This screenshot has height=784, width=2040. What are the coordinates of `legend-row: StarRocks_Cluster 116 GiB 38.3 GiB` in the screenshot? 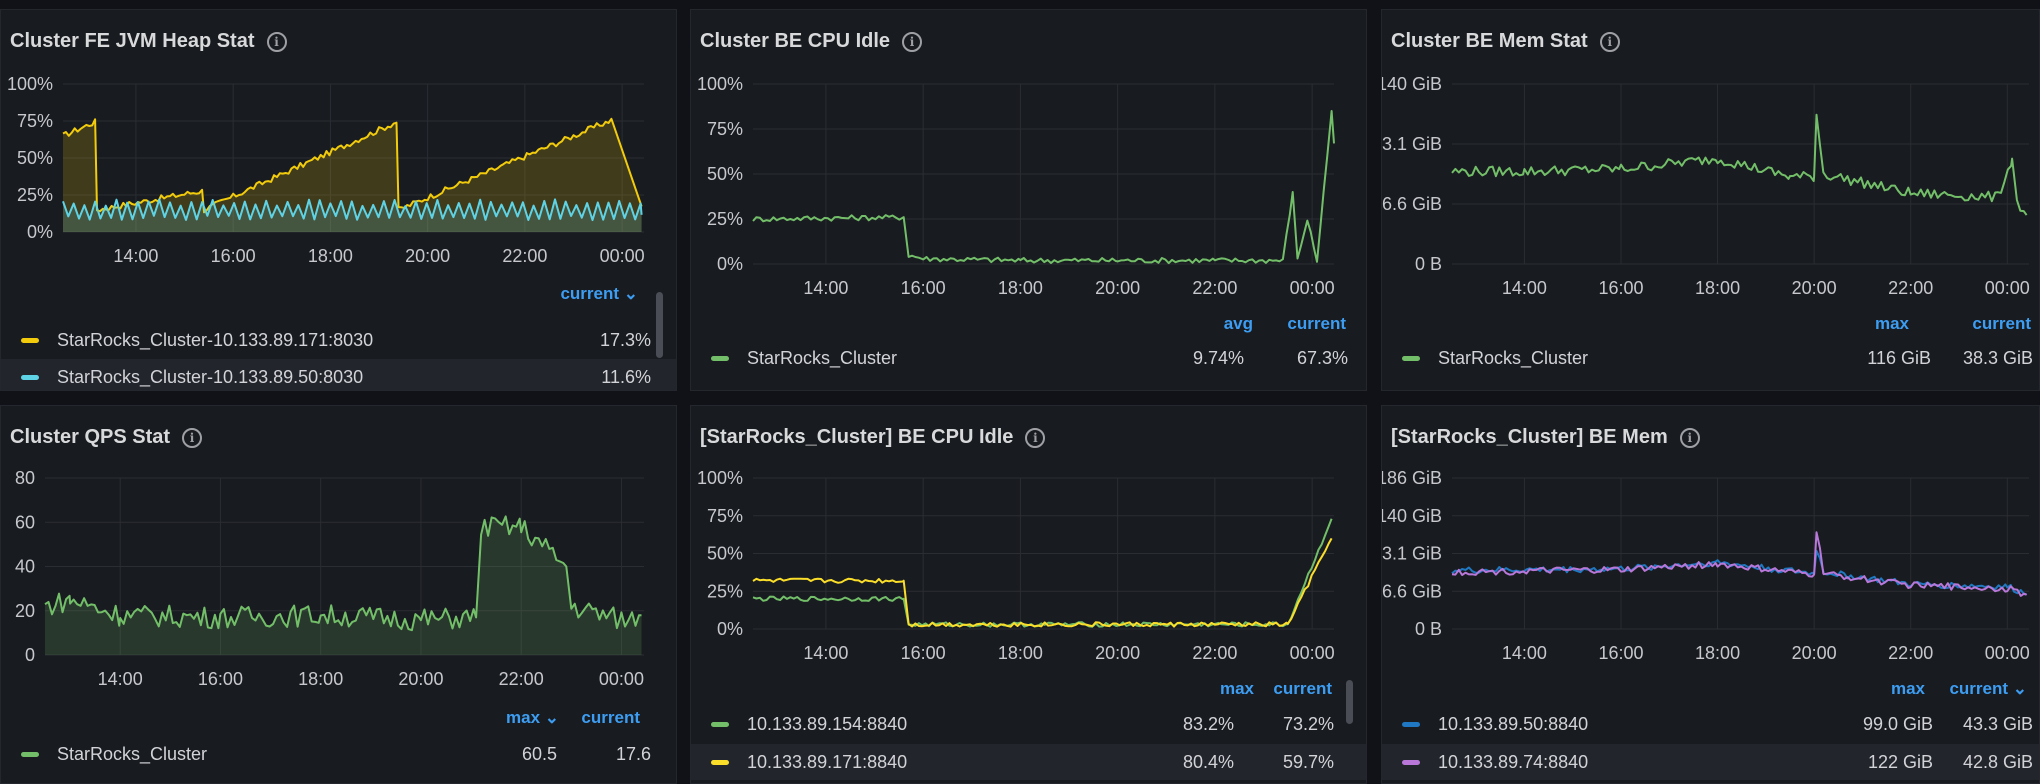 It's located at (1710, 358).